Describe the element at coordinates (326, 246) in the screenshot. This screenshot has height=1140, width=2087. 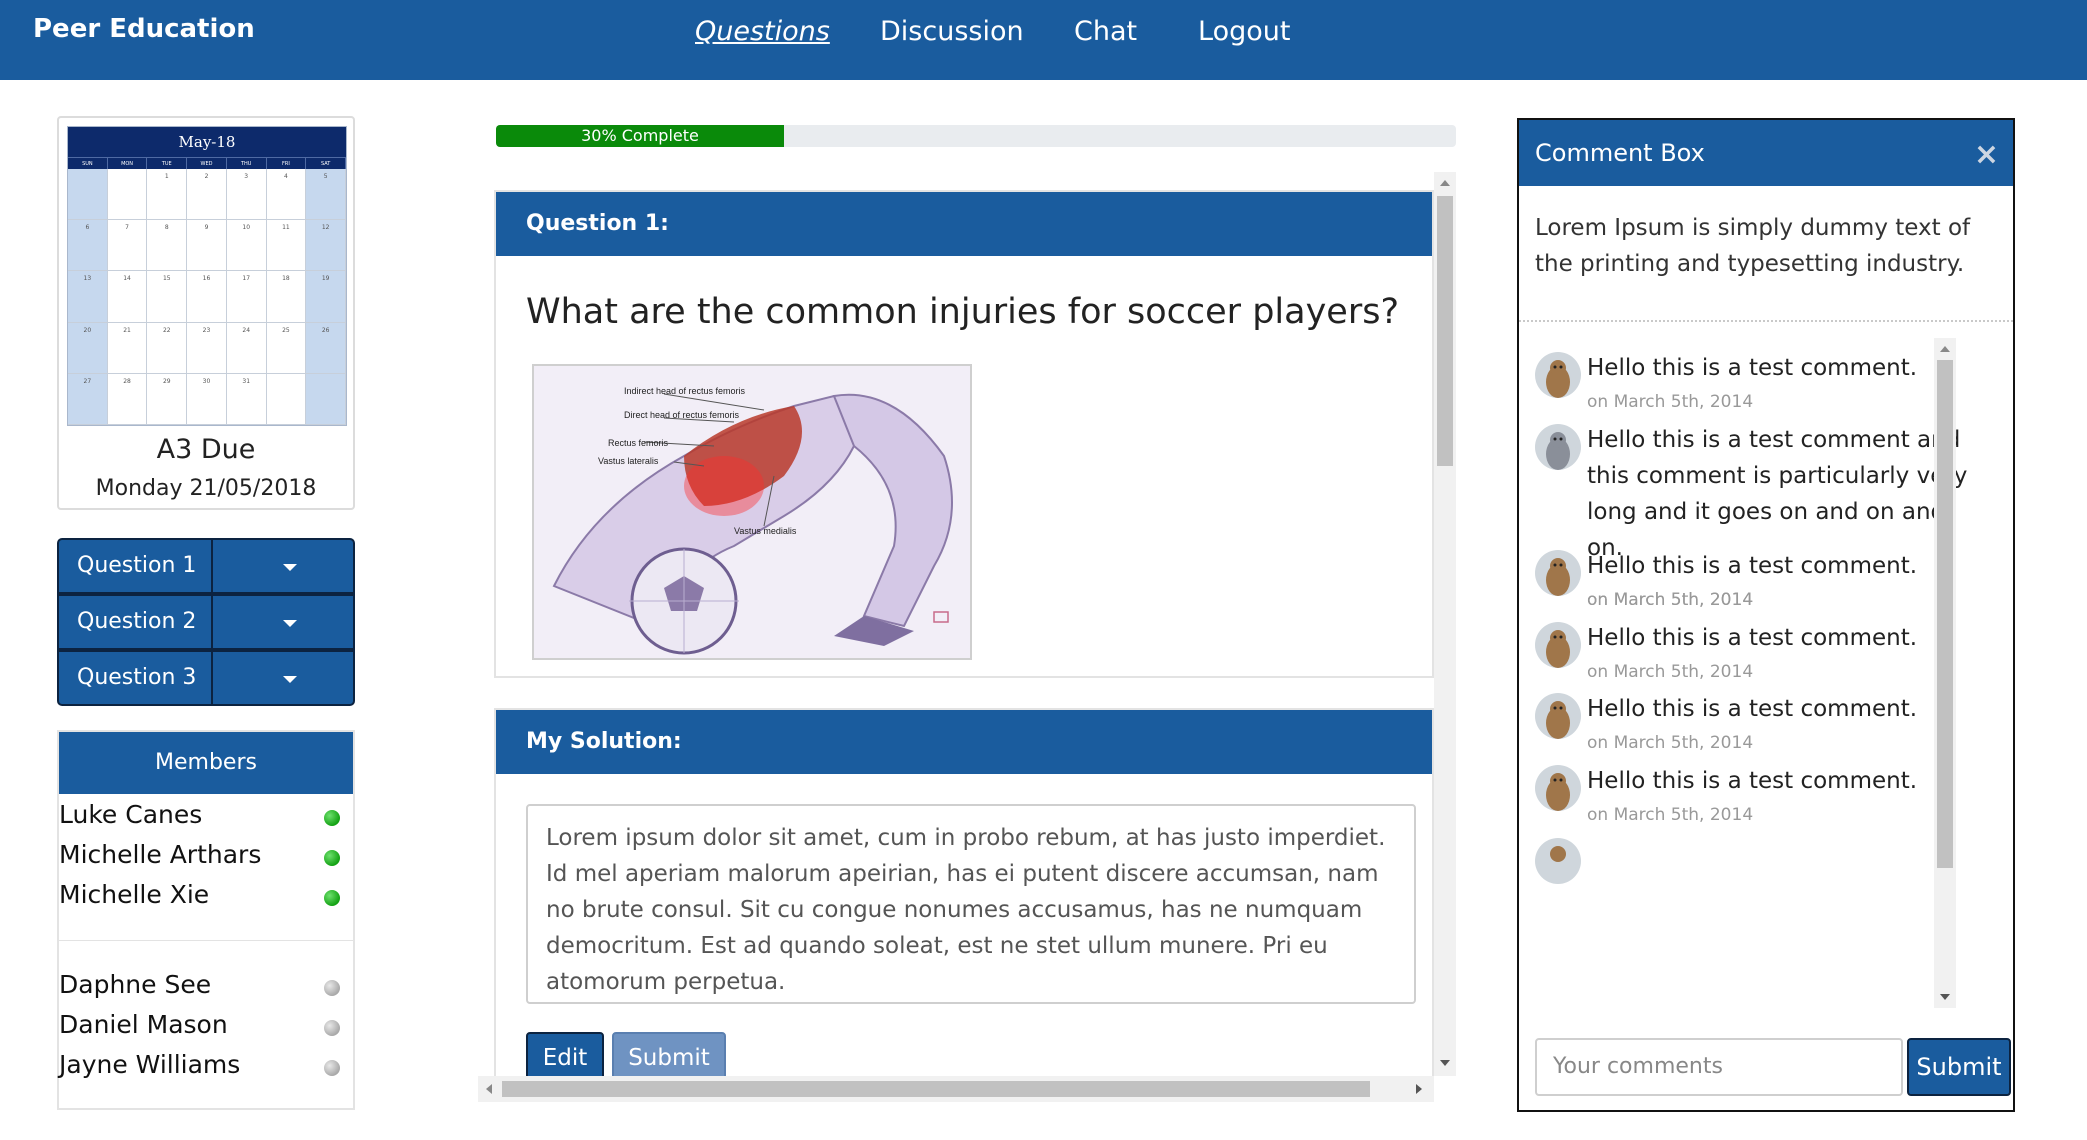
I see `calendar-day: 12` at that location.